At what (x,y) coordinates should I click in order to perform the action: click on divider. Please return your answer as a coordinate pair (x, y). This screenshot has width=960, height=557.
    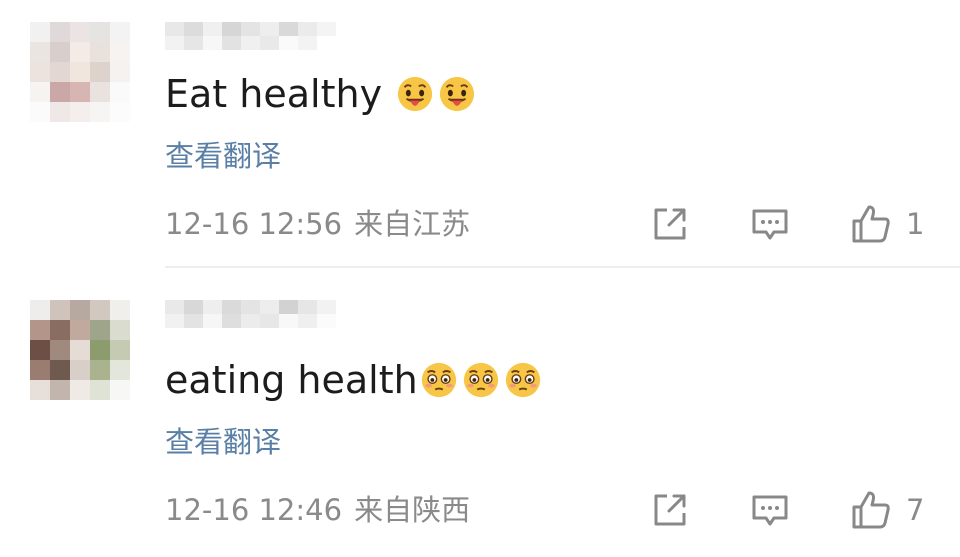
    Looking at the image, I should click on (562, 267).